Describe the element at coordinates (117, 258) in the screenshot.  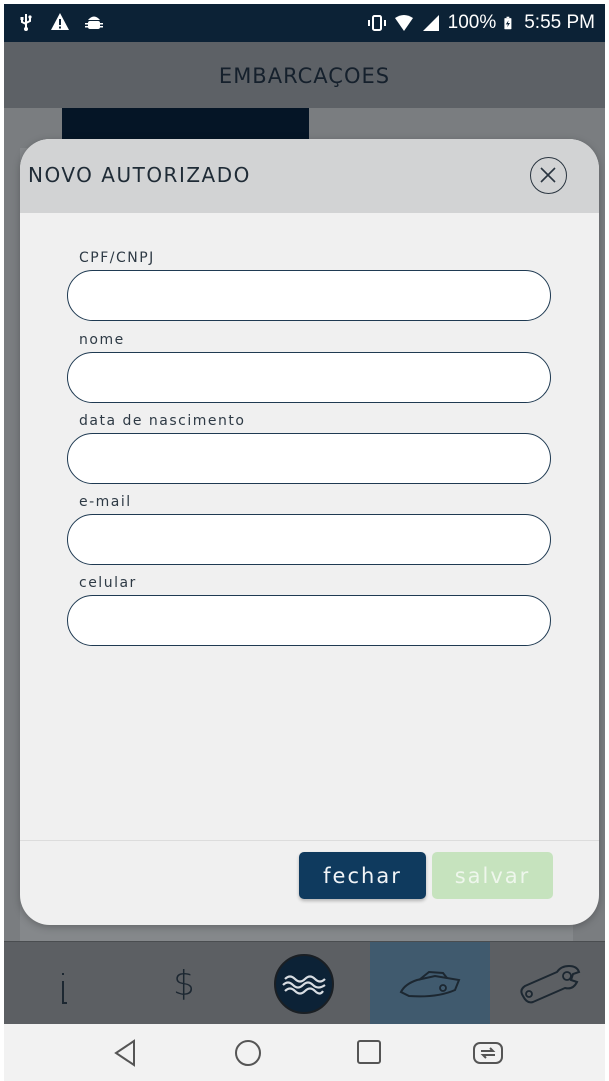
I see `cpf-cnpj-label: CPF/CNPJ` at that location.